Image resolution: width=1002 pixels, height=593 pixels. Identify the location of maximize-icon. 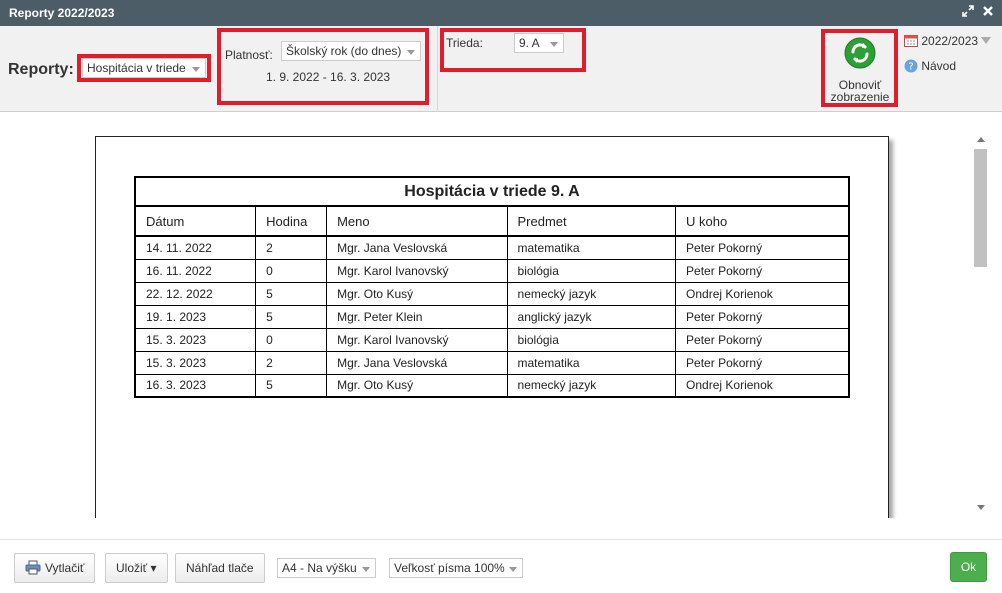
(969, 12).